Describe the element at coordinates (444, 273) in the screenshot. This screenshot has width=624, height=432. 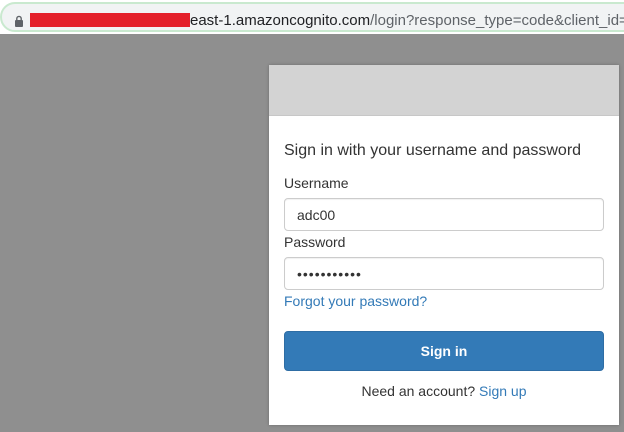
I see `password-input` at that location.